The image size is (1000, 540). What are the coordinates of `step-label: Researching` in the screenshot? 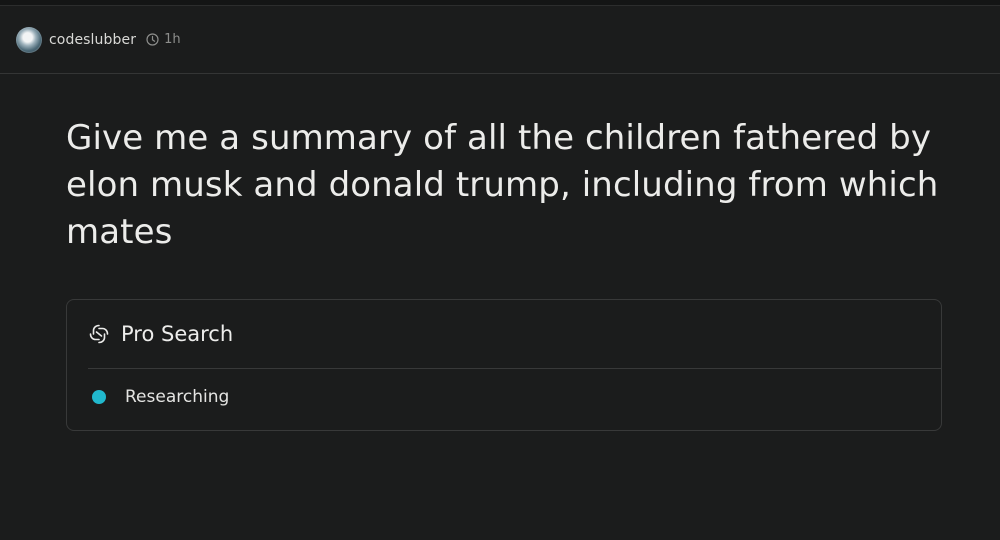 It's located at (177, 397).